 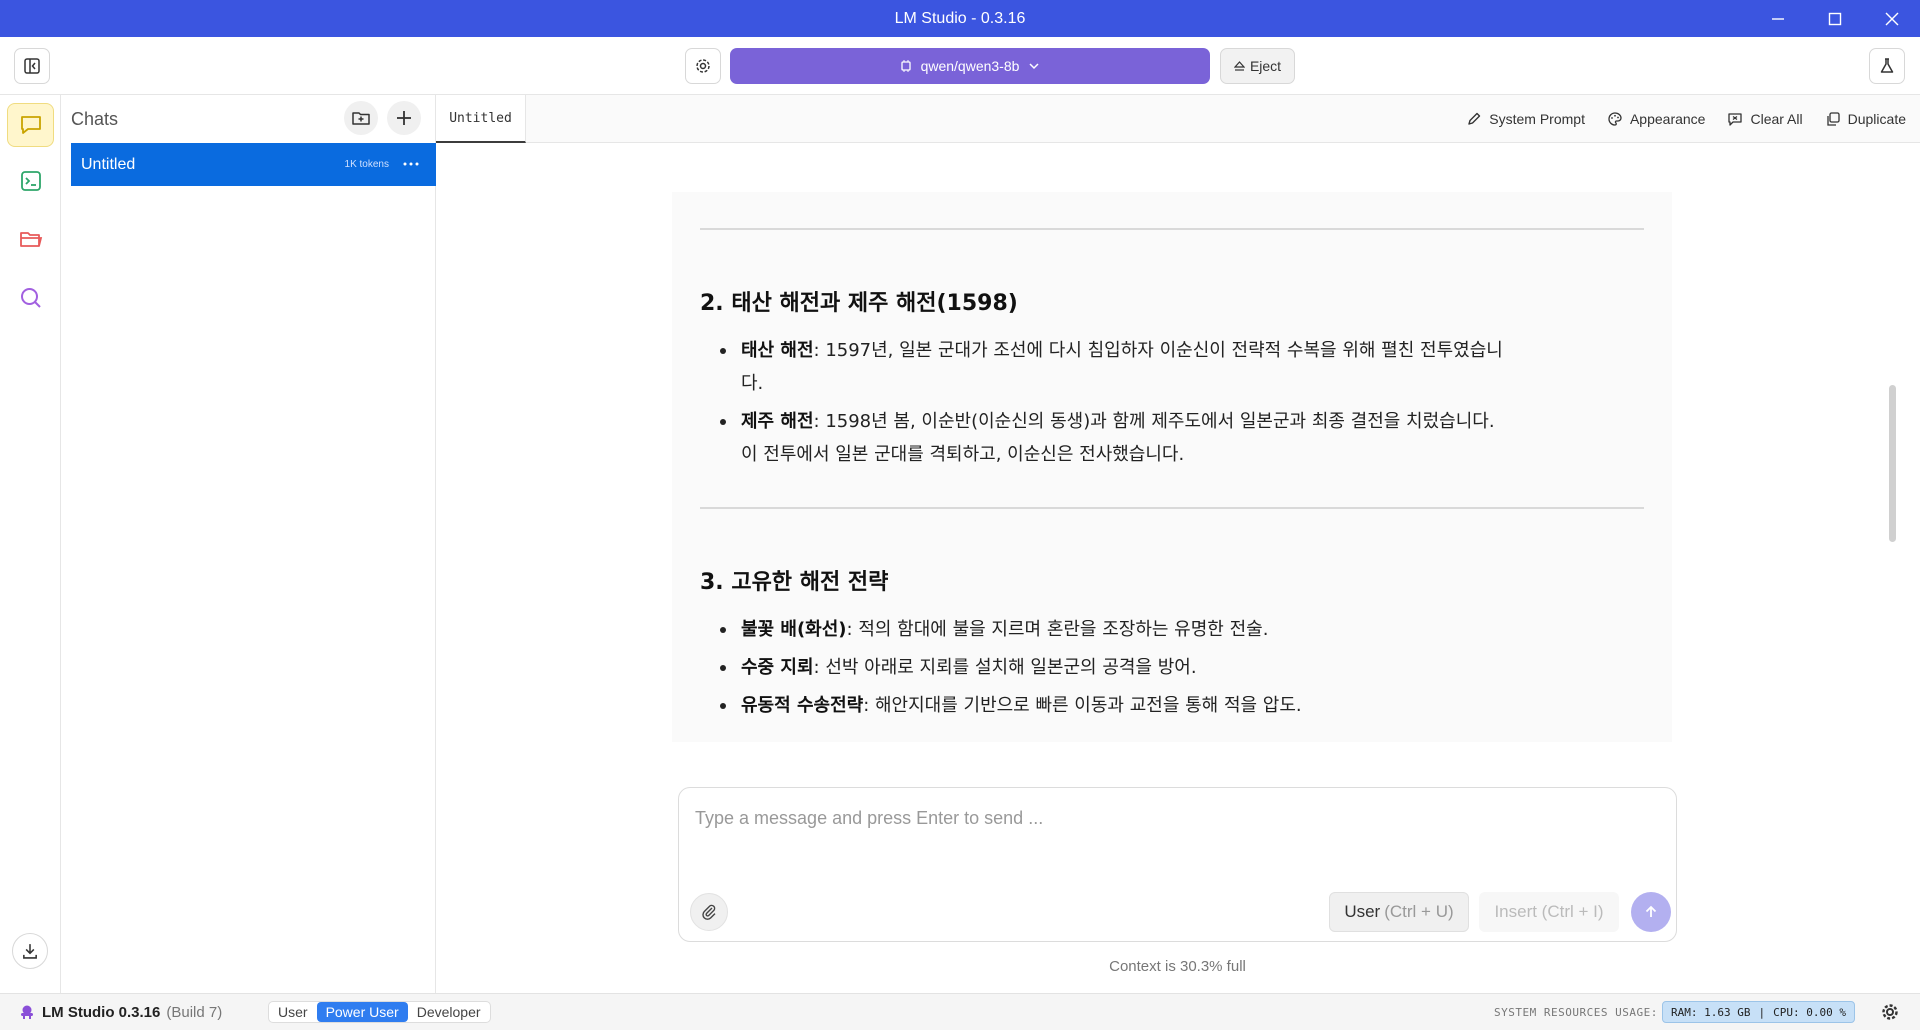 I want to click on insert-button: Insert (Ctrl + I), so click(x=1549, y=912).